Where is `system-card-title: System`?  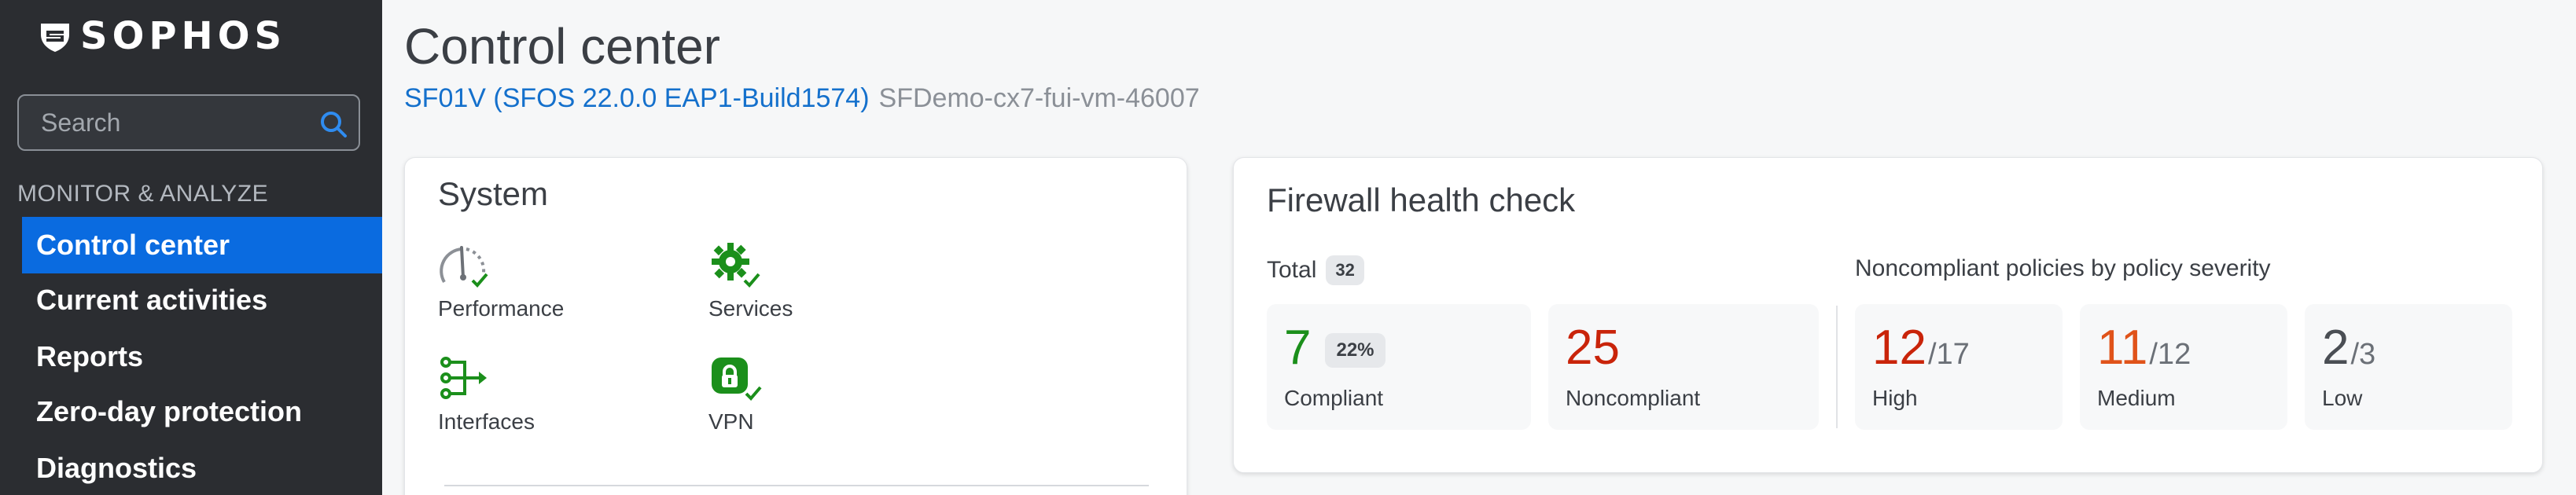 system-card-title: System is located at coordinates (493, 193).